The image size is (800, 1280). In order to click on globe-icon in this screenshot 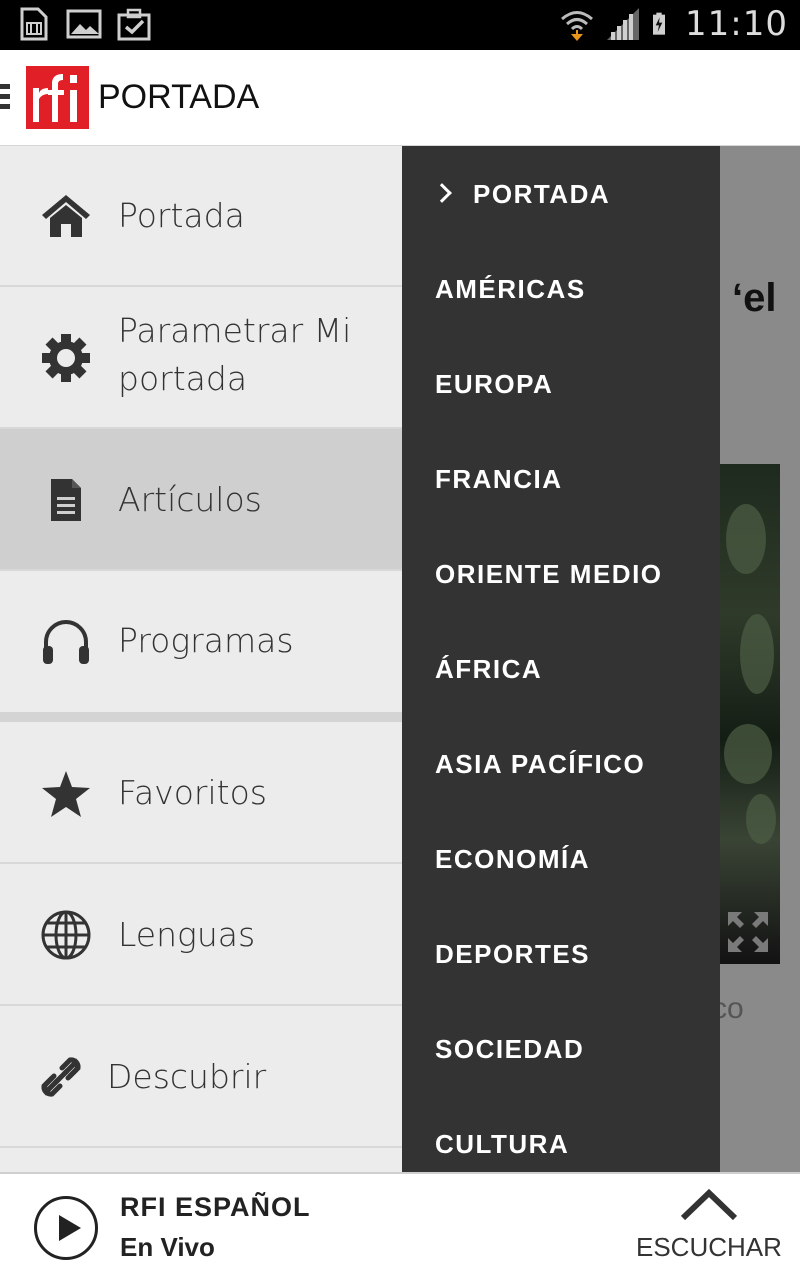, I will do `click(66, 935)`.